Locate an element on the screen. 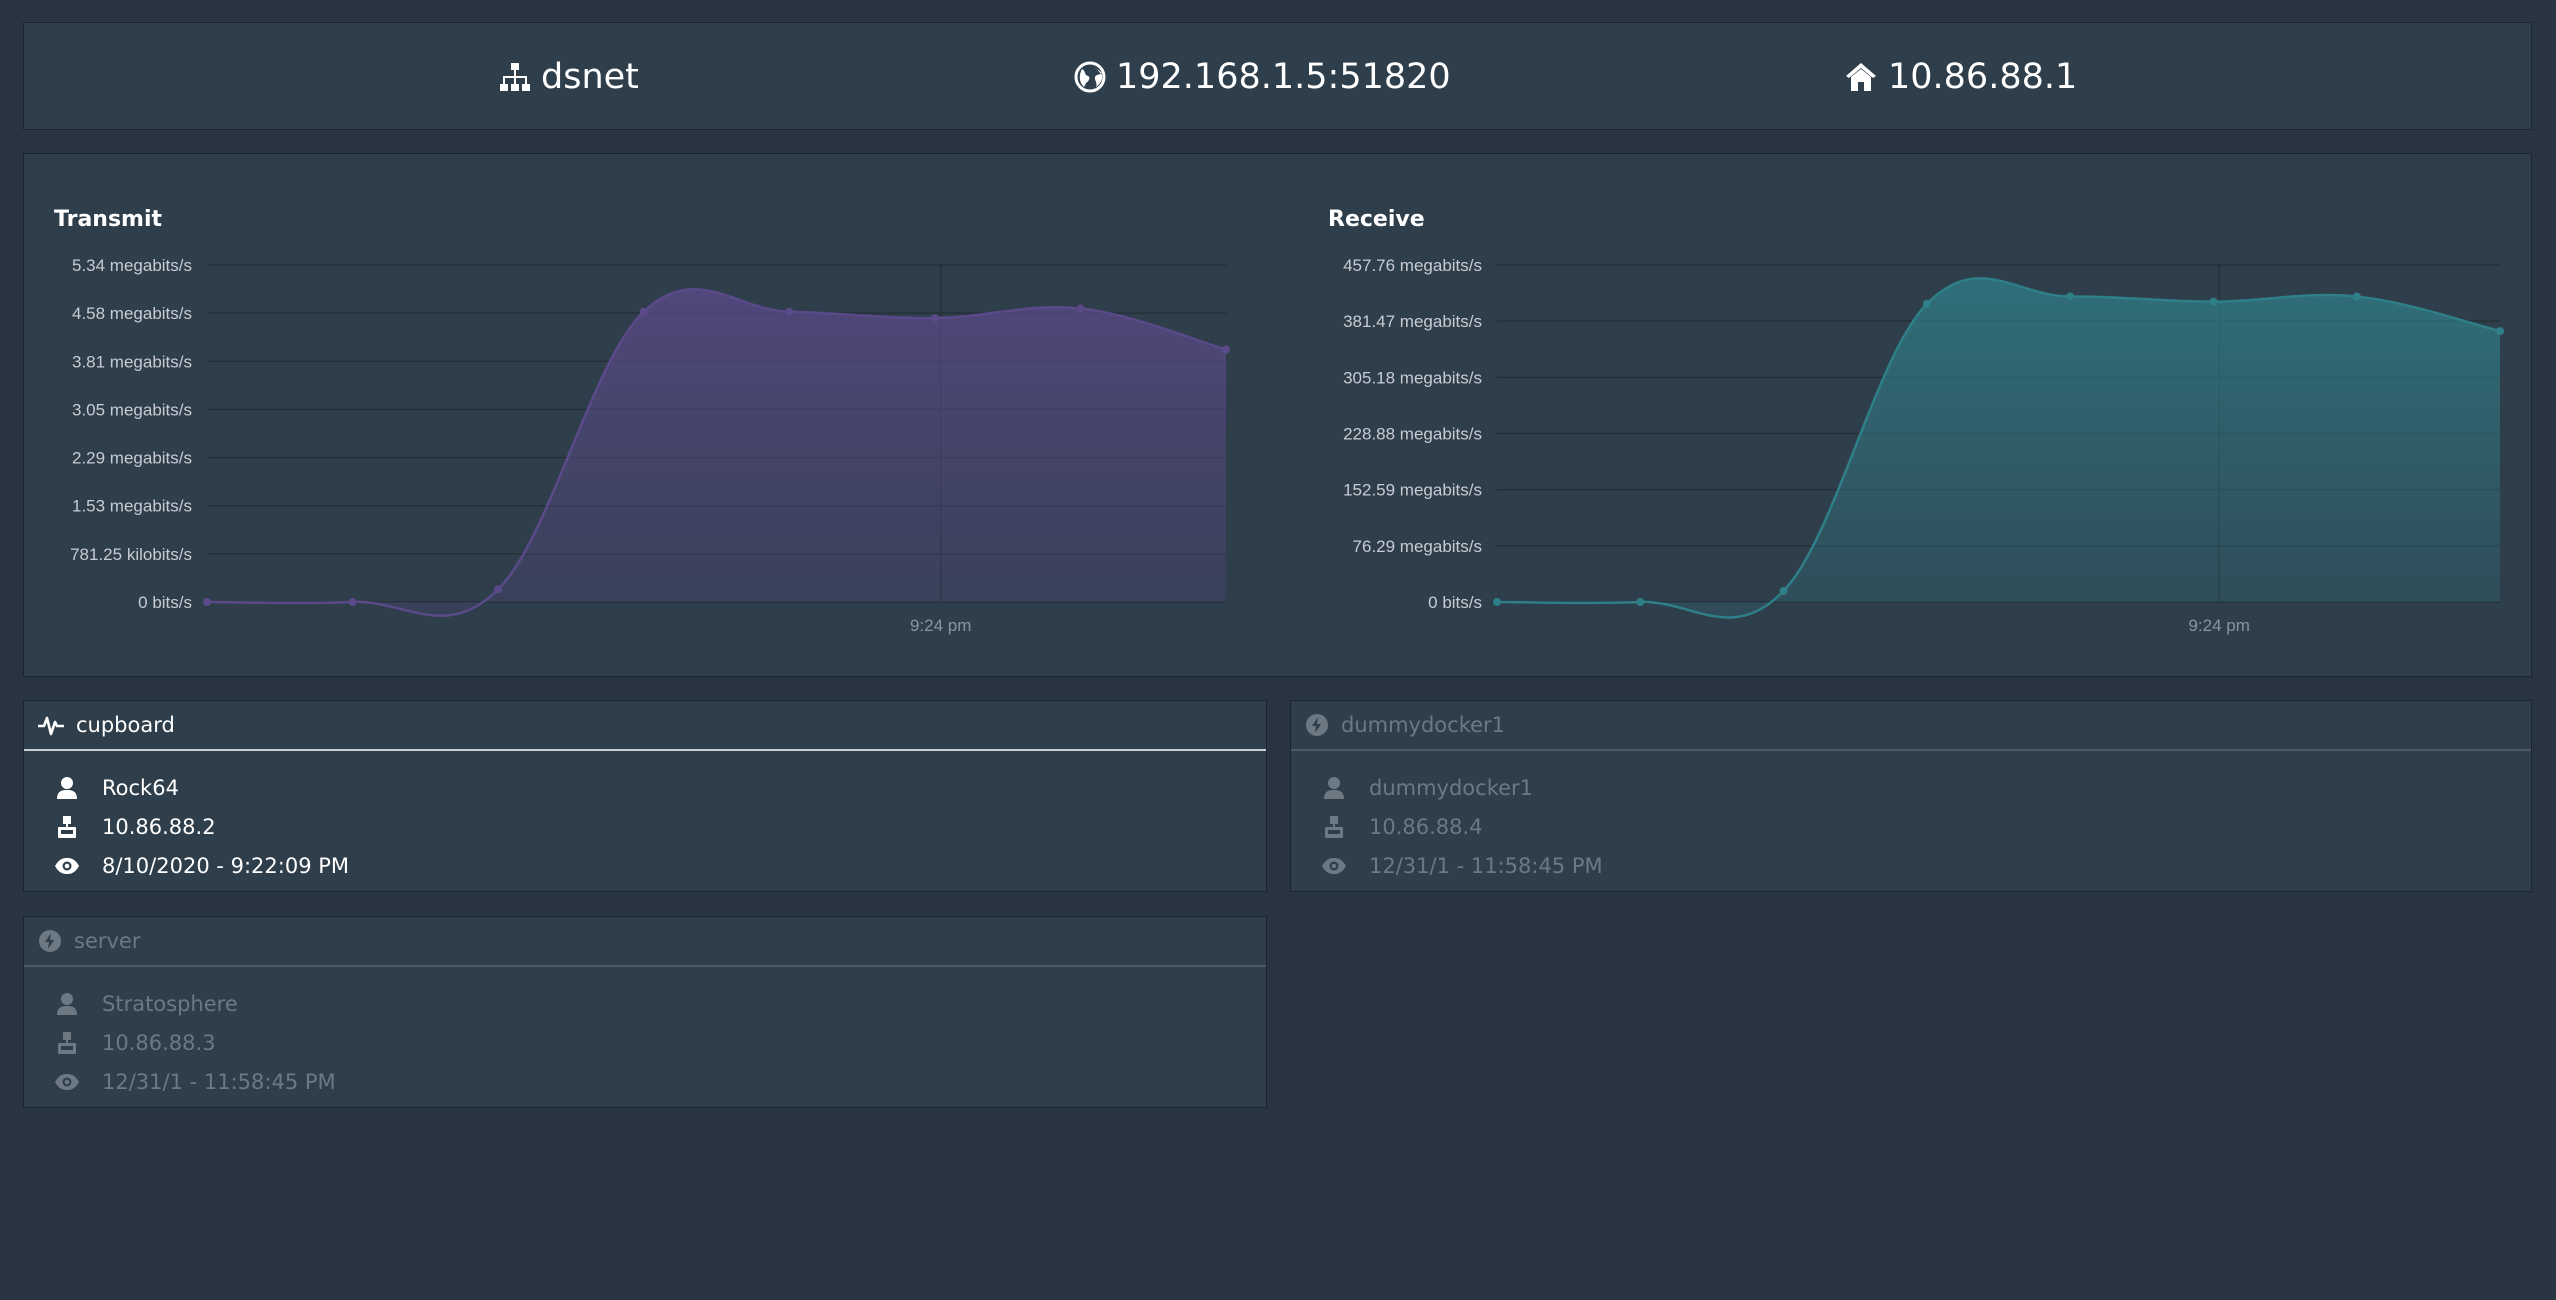  peer-owner: Rock64 is located at coordinates (140, 788).